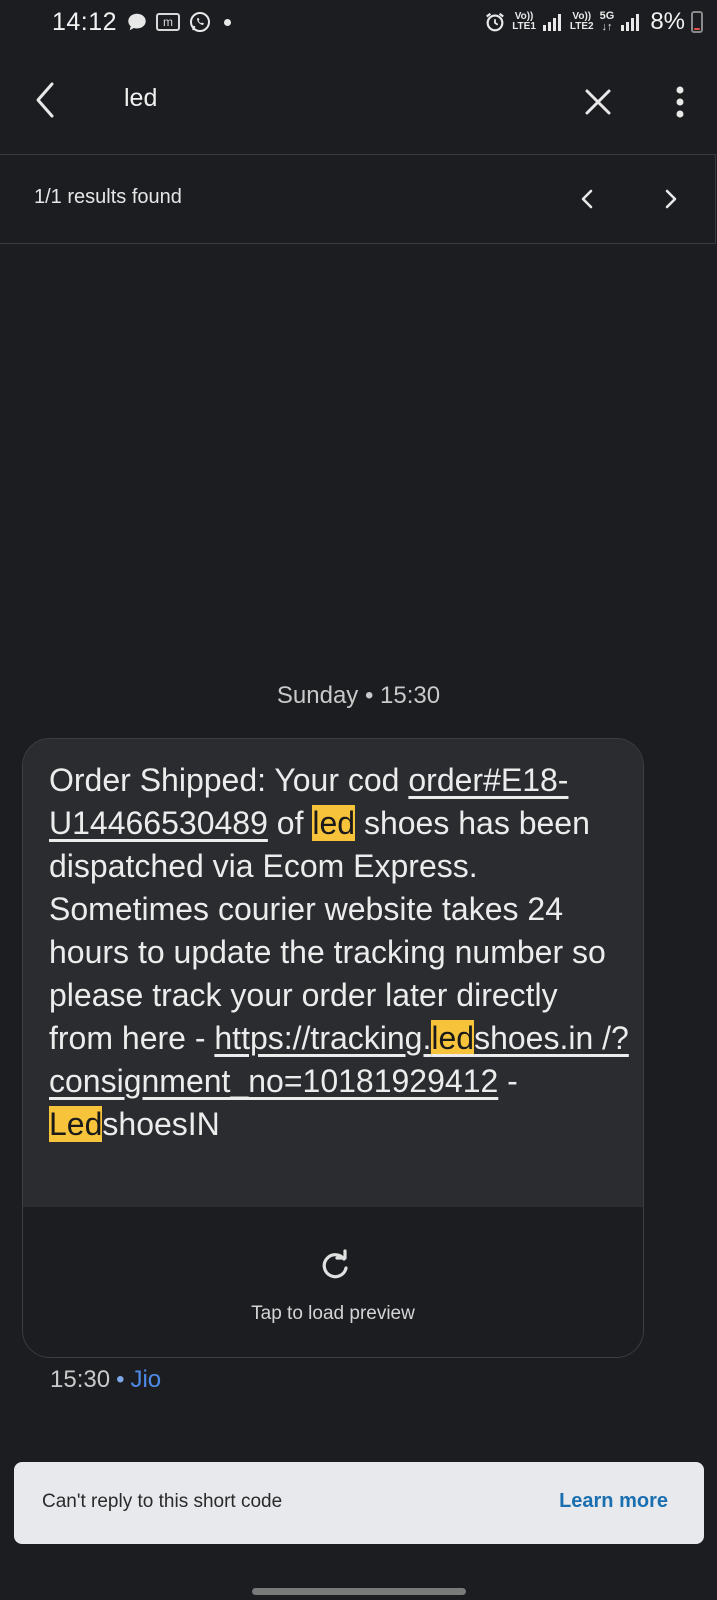 The width and height of the screenshot is (717, 1600). Describe the element at coordinates (108, 197) in the screenshot. I see `results-count: 1/1 results found` at that location.